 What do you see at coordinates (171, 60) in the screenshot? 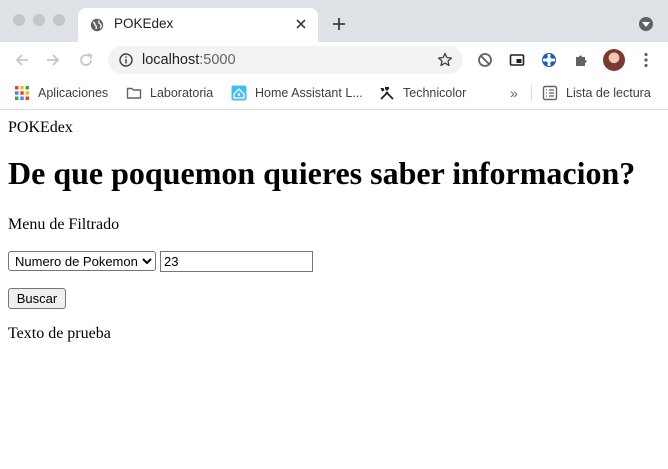
I see `url-host: localhost` at bounding box center [171, 60].